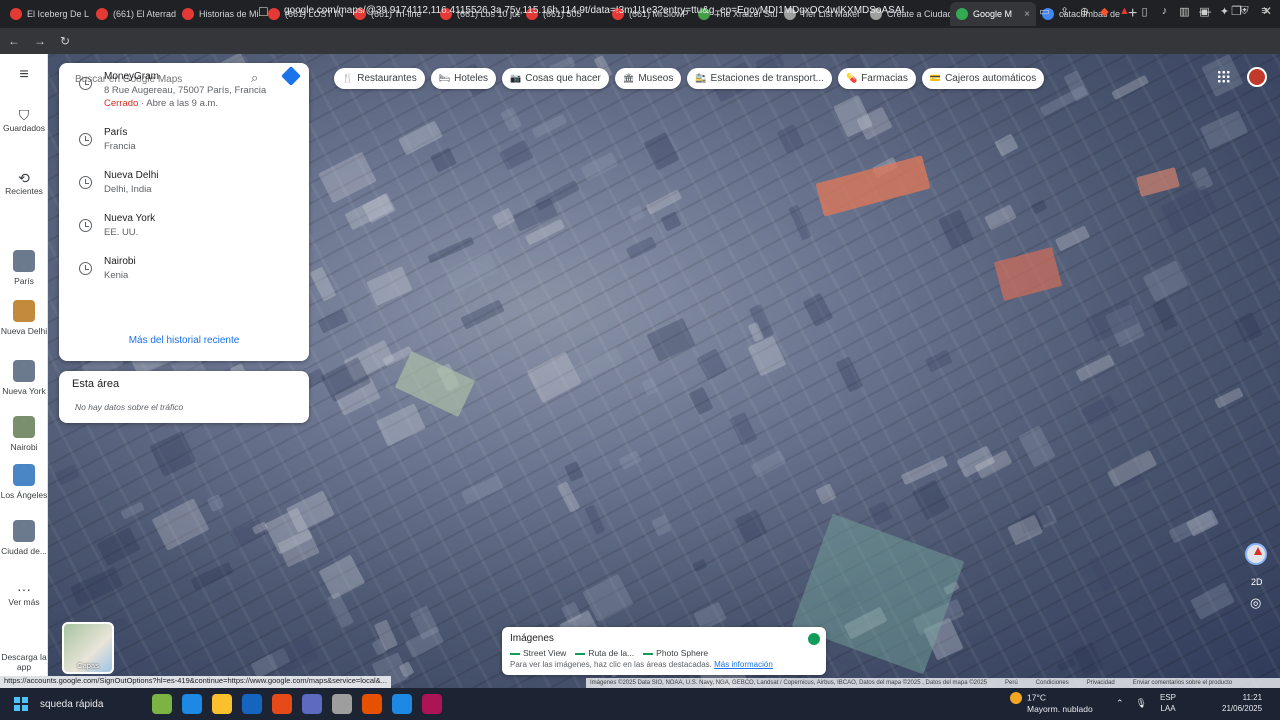 The width and height of the screenshot is (1280, 720). Describe the element at coordinates (379, 78) in the screenshot. I see `category-chip: 🍴 Restaurantes` at that location.